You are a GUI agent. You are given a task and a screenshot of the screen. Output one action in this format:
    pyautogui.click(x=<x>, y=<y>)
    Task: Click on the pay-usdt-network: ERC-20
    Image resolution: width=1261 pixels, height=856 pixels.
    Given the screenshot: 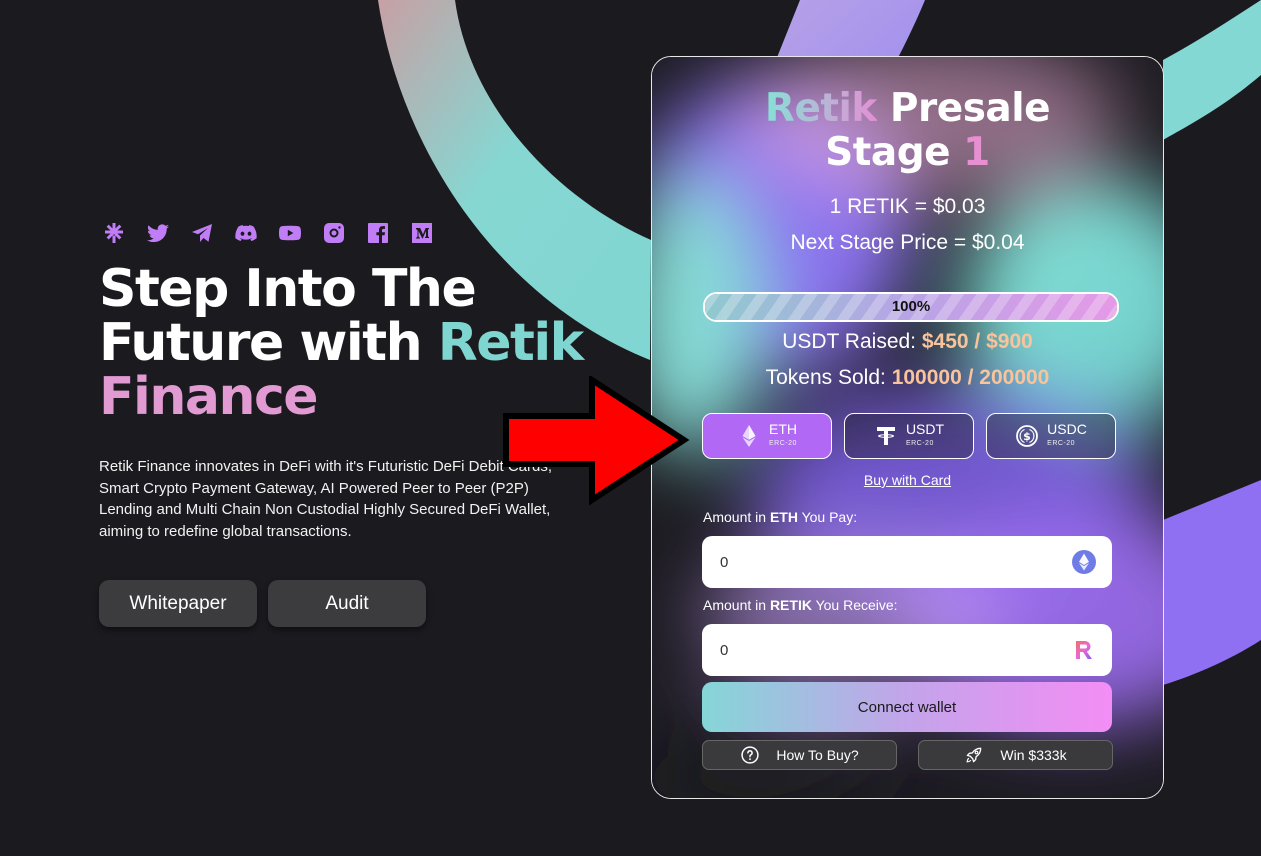 What is the action you would take?
    pyautogui.click(x=919, y=443)
    